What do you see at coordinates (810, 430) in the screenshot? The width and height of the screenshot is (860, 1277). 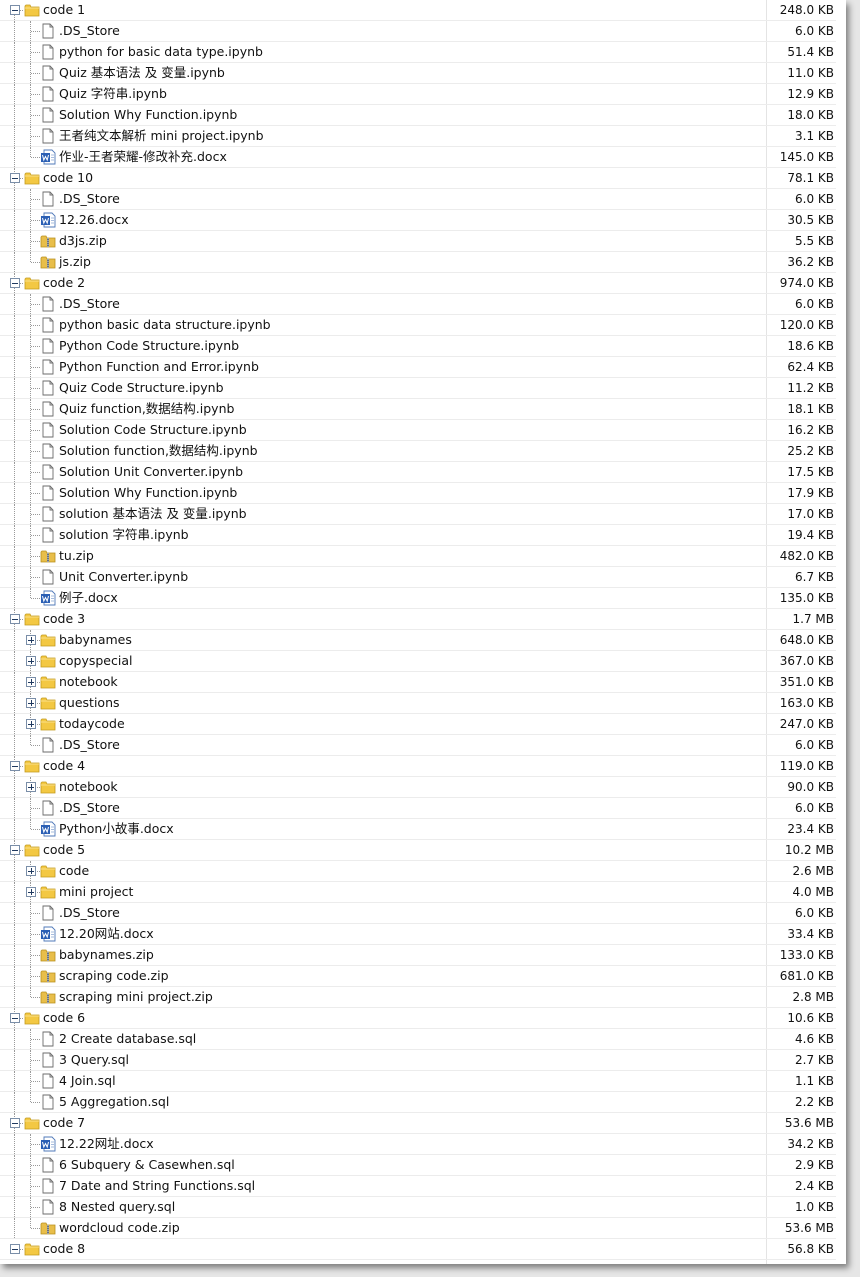 I see `item-size: 16.2 KB` at bounding box center [810, 430].